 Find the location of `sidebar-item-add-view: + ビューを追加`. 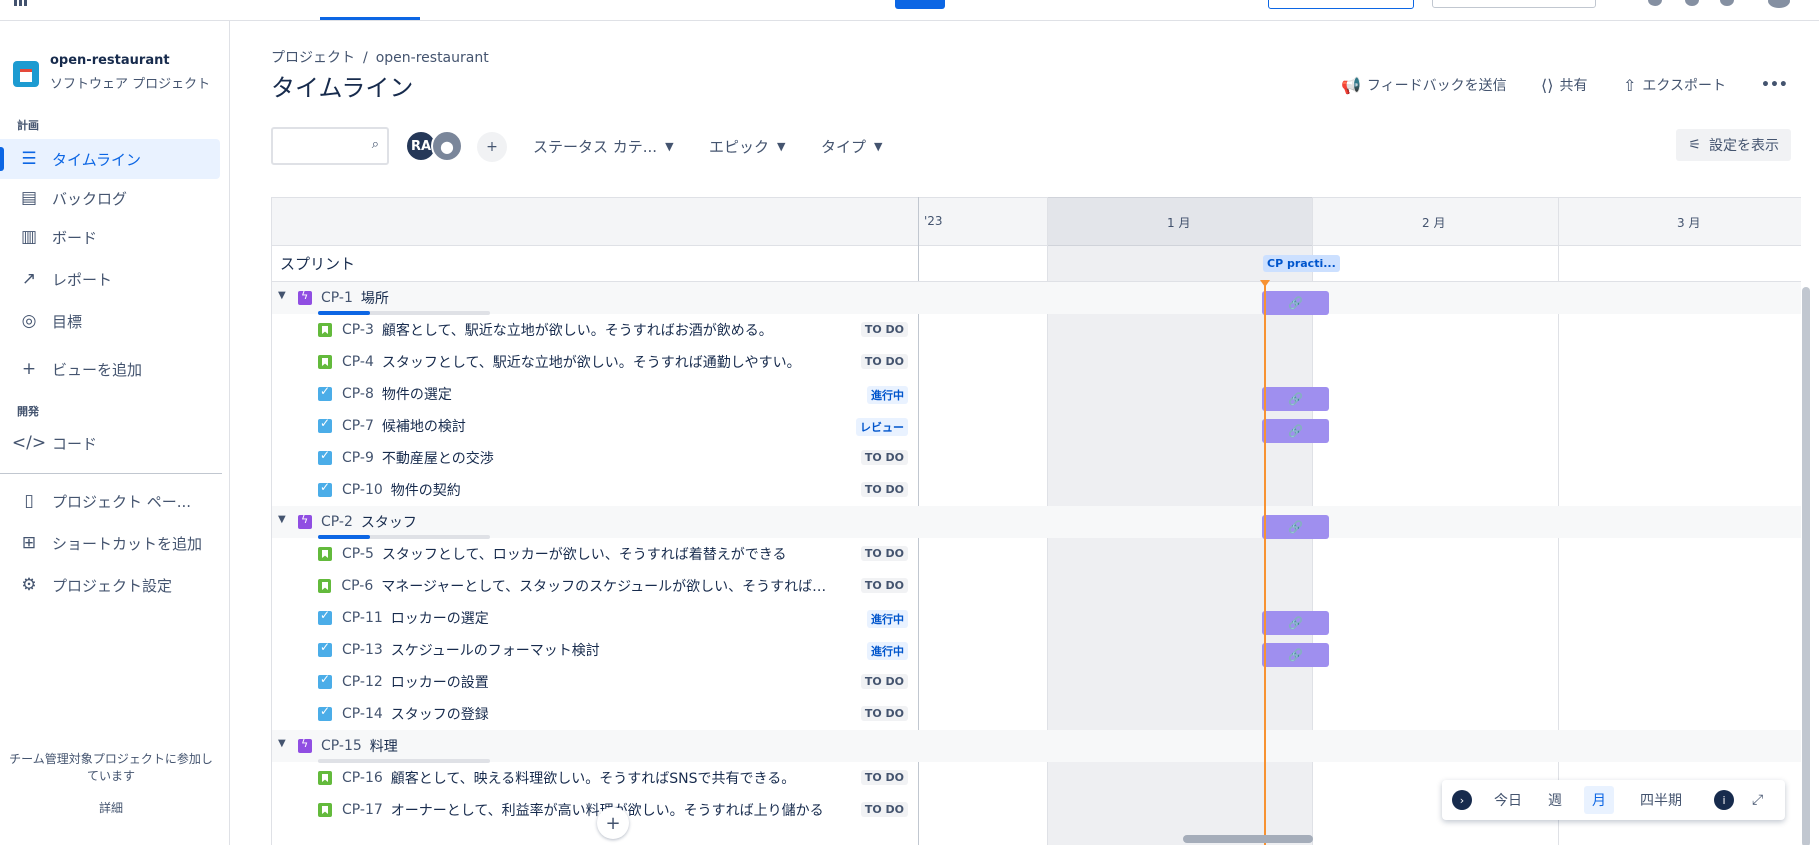

sidebar-item-add-view: + ビューを追加 is located at coordinates (110, 369).